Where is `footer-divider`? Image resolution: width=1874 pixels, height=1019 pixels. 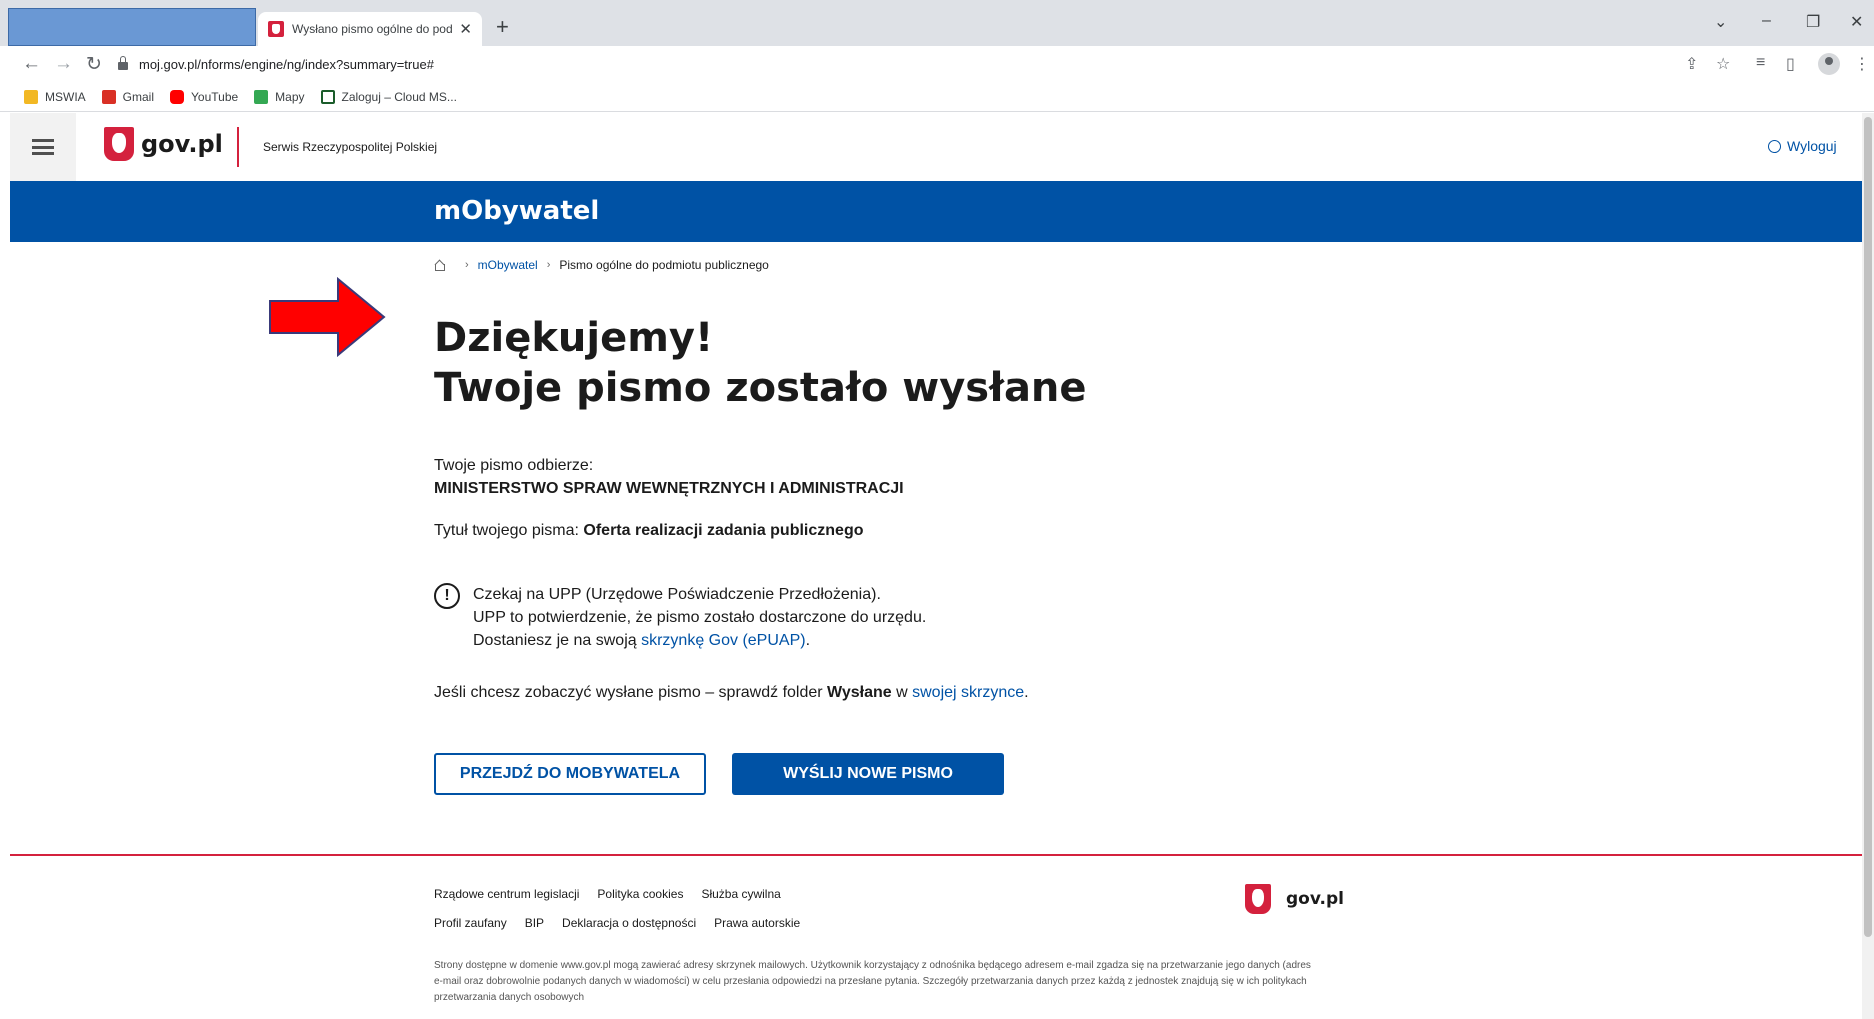
footer-divider is located at coordinates (936, 855).